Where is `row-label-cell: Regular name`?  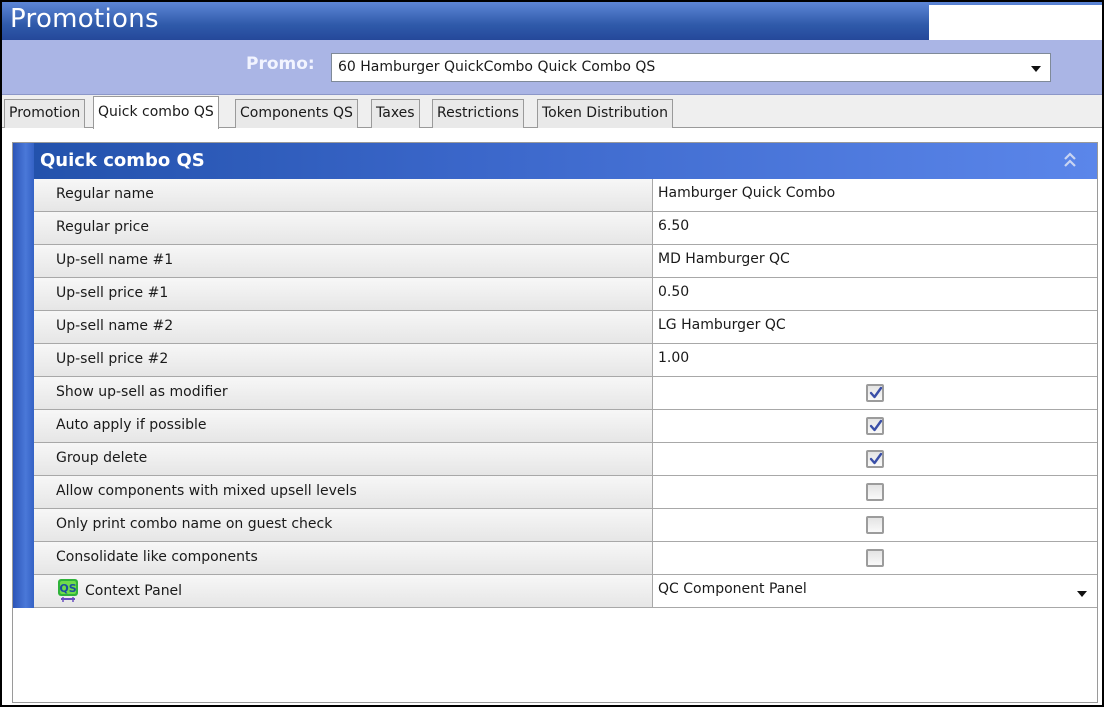 row-label-cell: Regular name is located at coordinates (343, 195).